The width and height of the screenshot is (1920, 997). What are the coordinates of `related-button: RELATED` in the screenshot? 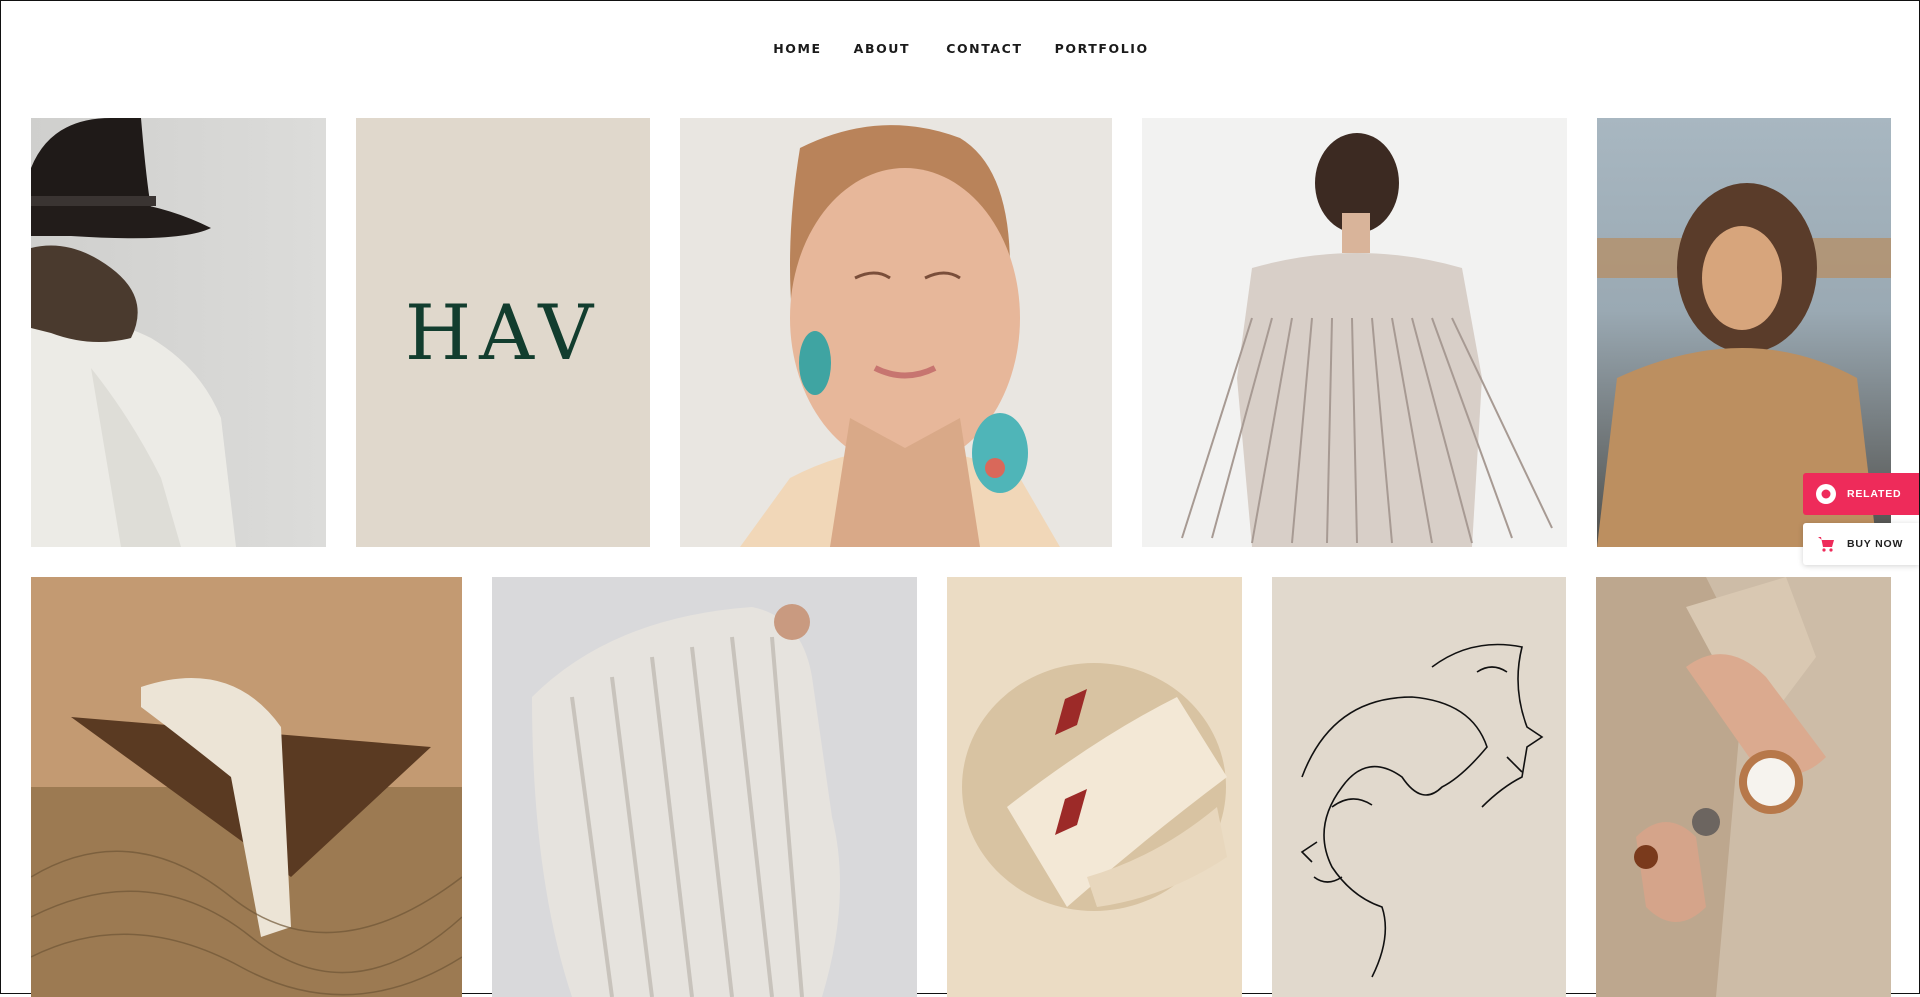 It's located at (1861, 494).